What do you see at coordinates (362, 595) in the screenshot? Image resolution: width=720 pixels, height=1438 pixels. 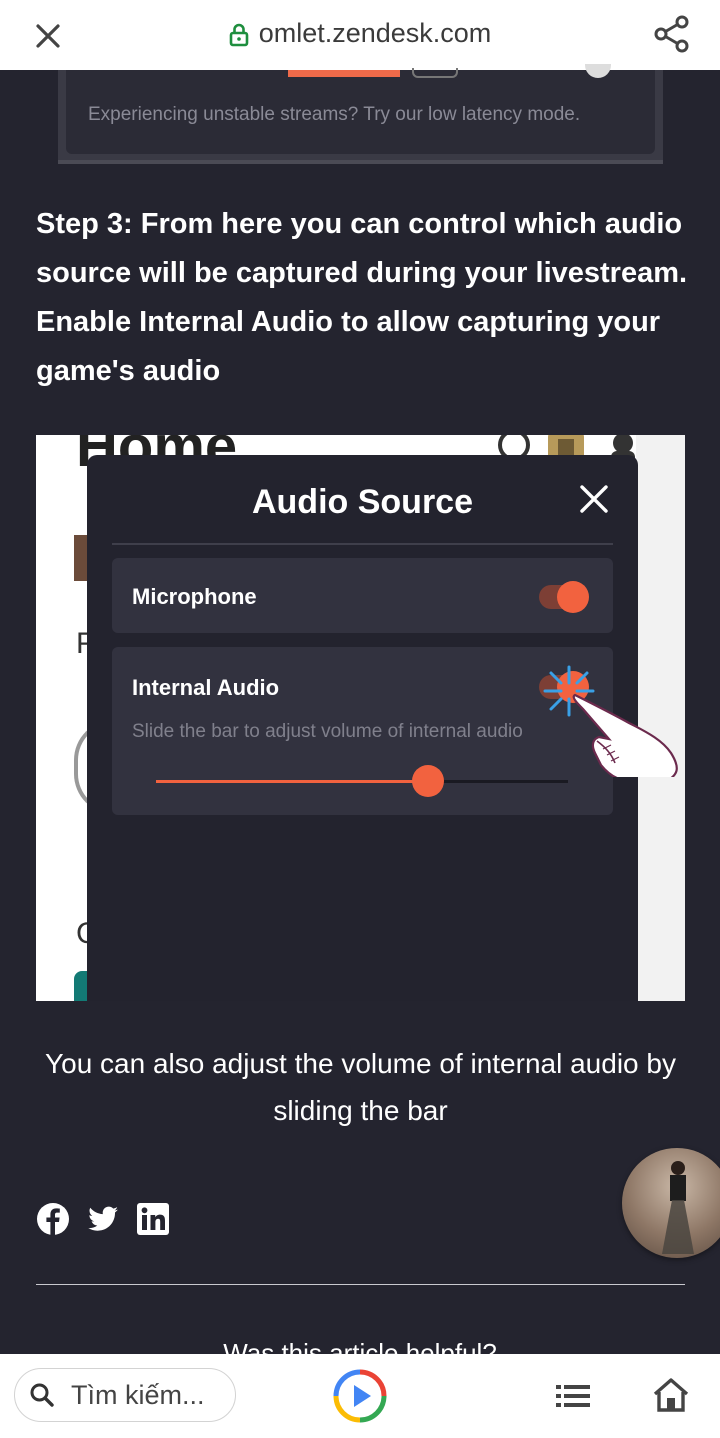 I see `microphone-row: Microphone` at bounding box center [362, 595].